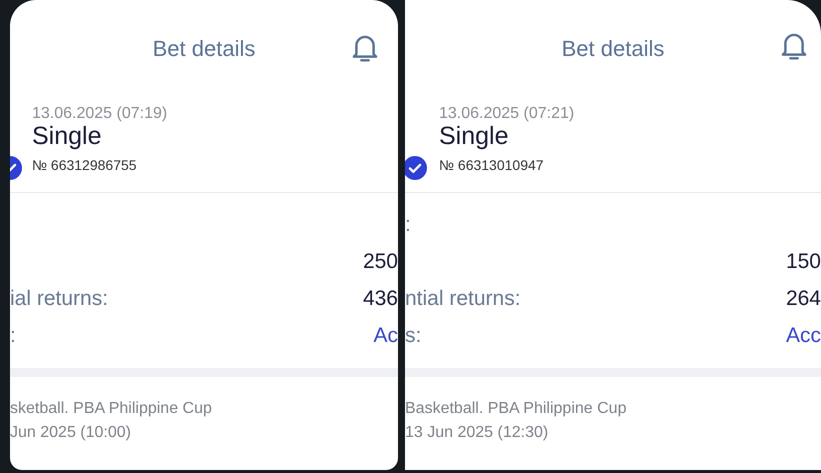 The width and height of the screenshot is (821, 473). What do you see at coordinates (477, 433) in the screenshot?
I see `event-time: 13 Jun 2025 (12:30)` at bounding box center [477, 433].